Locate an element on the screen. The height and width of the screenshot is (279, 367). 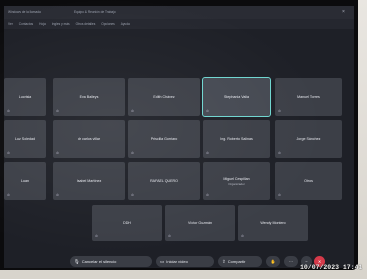
participant-name: Otros is located at coordinates (308, 181).